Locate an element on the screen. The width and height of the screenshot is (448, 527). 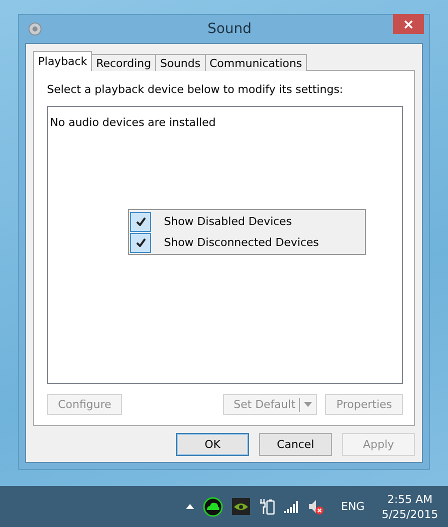
dialog-button: OK is located at coordinates (212, 444).